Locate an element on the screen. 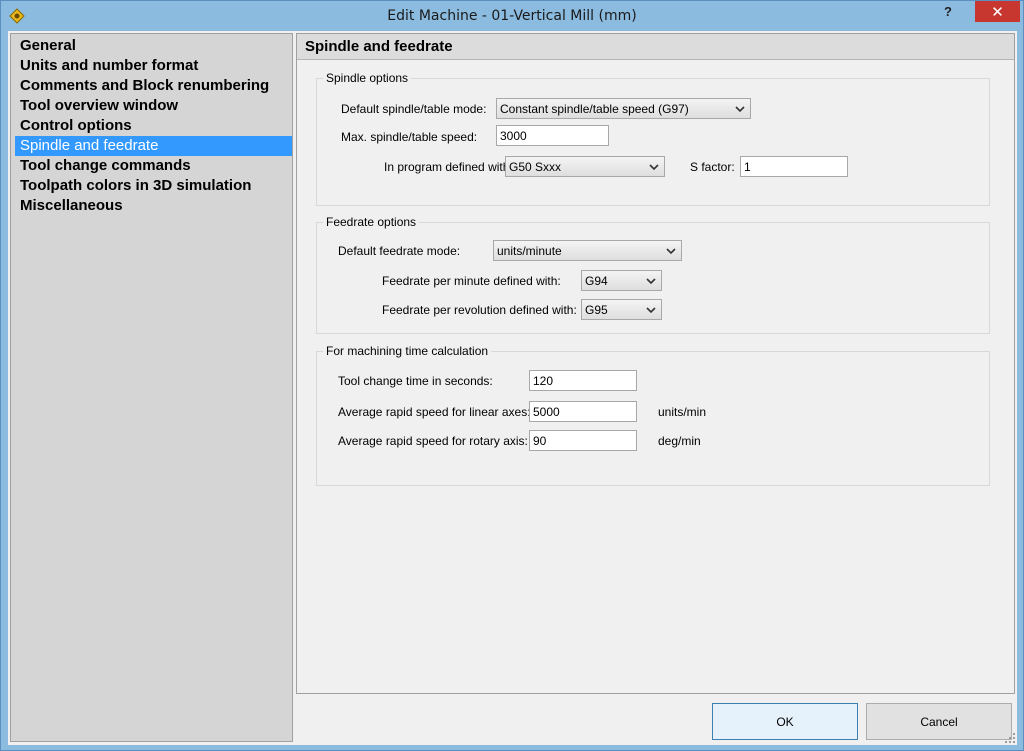 The width and height of the screenshot is (1024, 751). tool-change-time-label: Tool change time in seconds: is located at coordinates (415, 381).